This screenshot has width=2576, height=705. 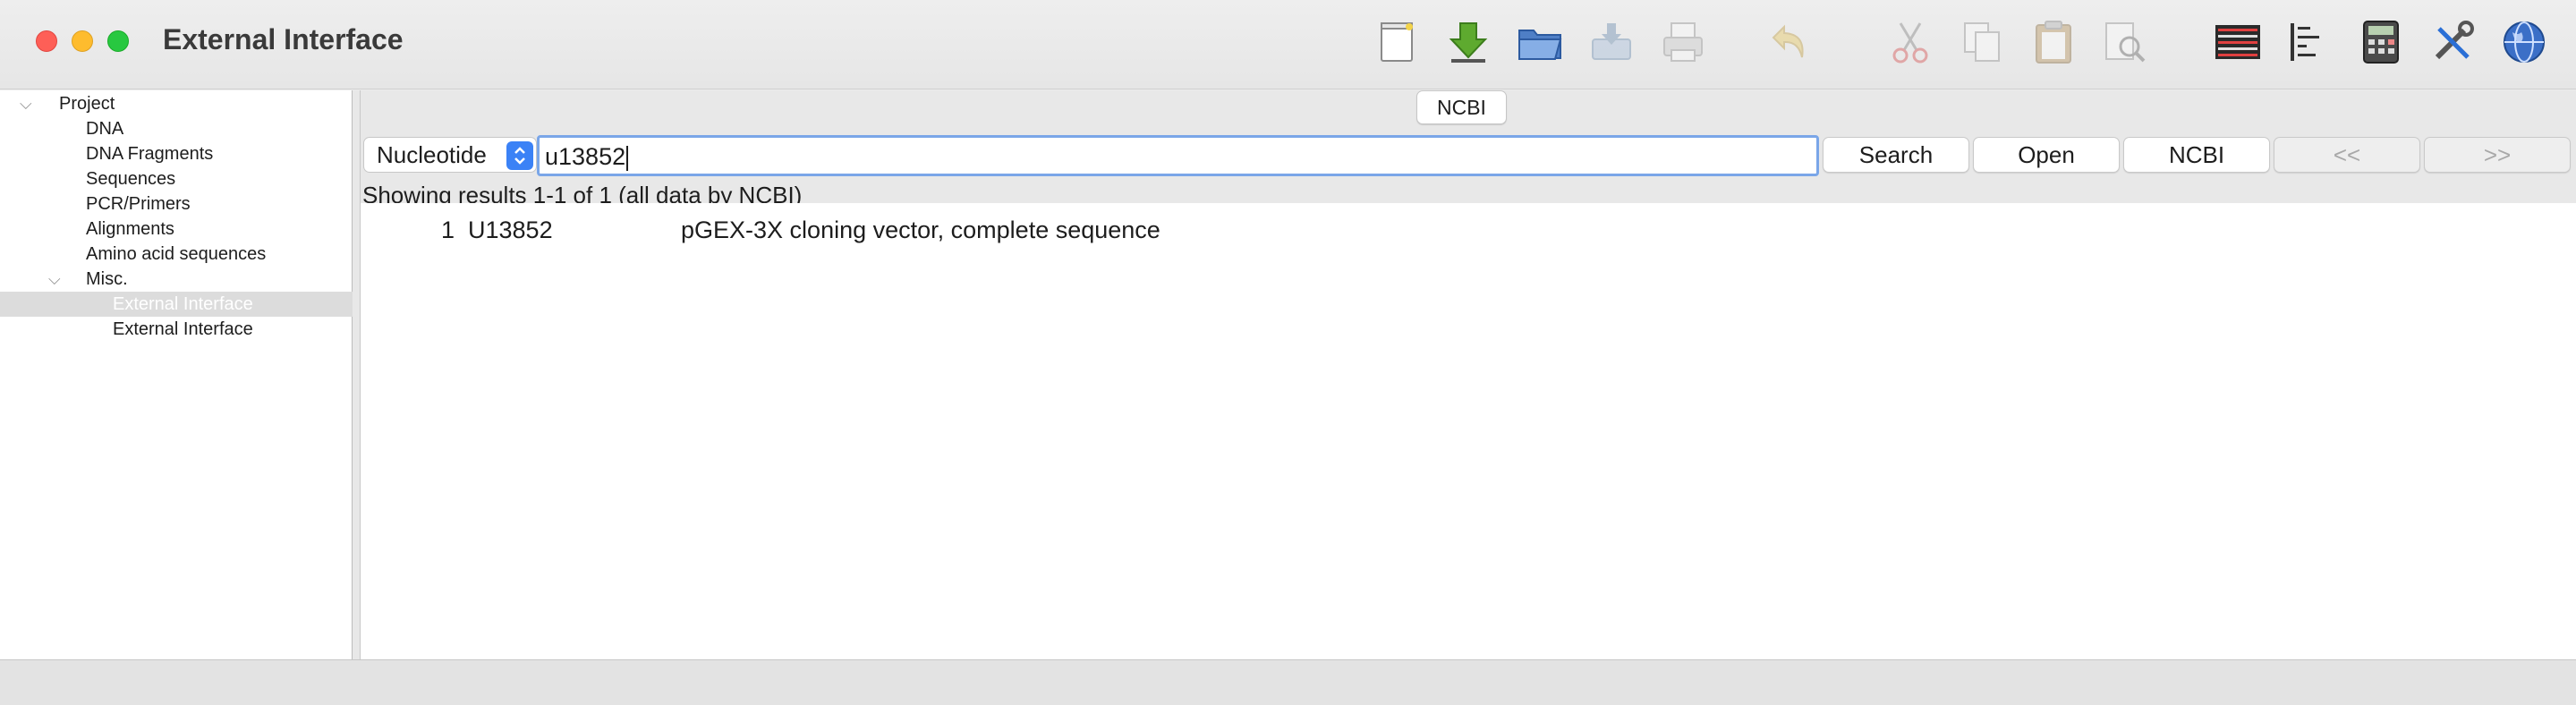 I want to click on tree-item-label: Amino acid sequences, so click(x=176, y=254).